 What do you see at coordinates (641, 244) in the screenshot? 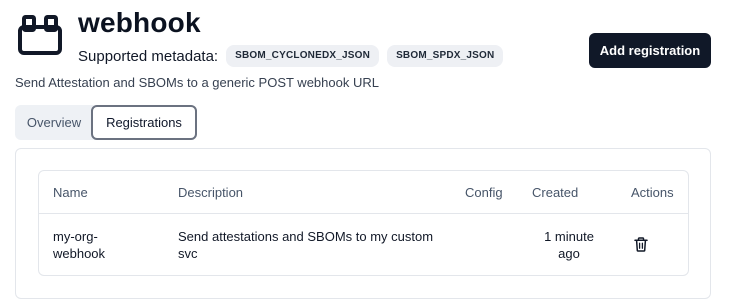
I see `trash-icon` at bounding box center [641, 244].